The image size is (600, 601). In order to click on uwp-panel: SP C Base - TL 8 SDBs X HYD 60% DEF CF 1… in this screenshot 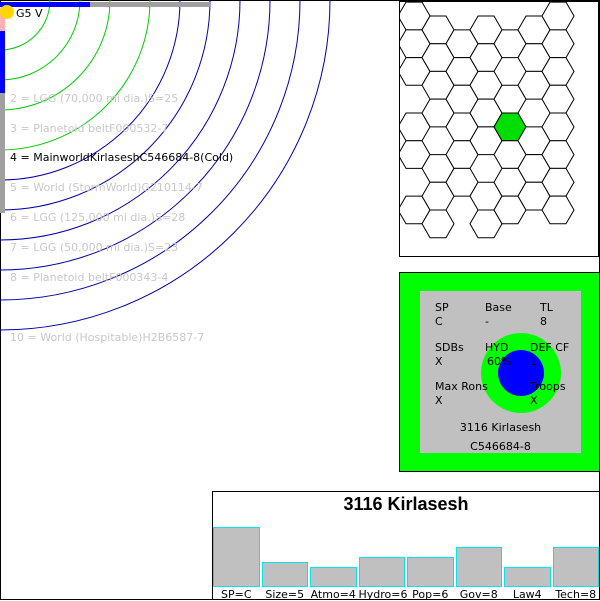, I will do `click(499, 372)`.